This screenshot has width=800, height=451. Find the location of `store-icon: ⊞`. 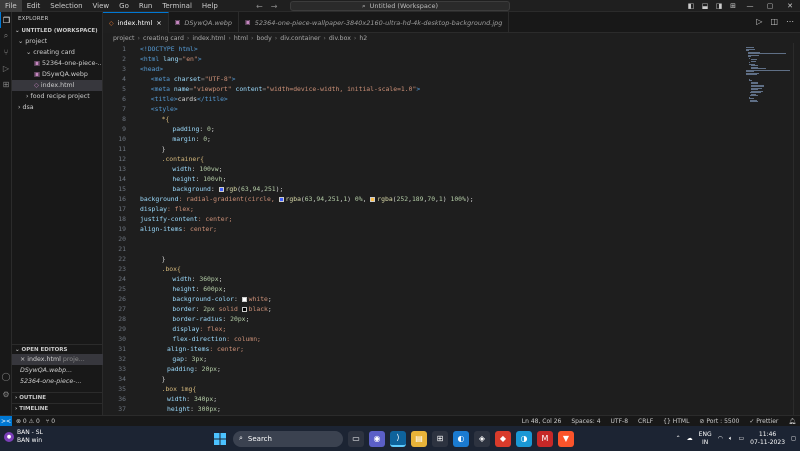

store-icon: ⊞ is located at coordinates (440, 438).